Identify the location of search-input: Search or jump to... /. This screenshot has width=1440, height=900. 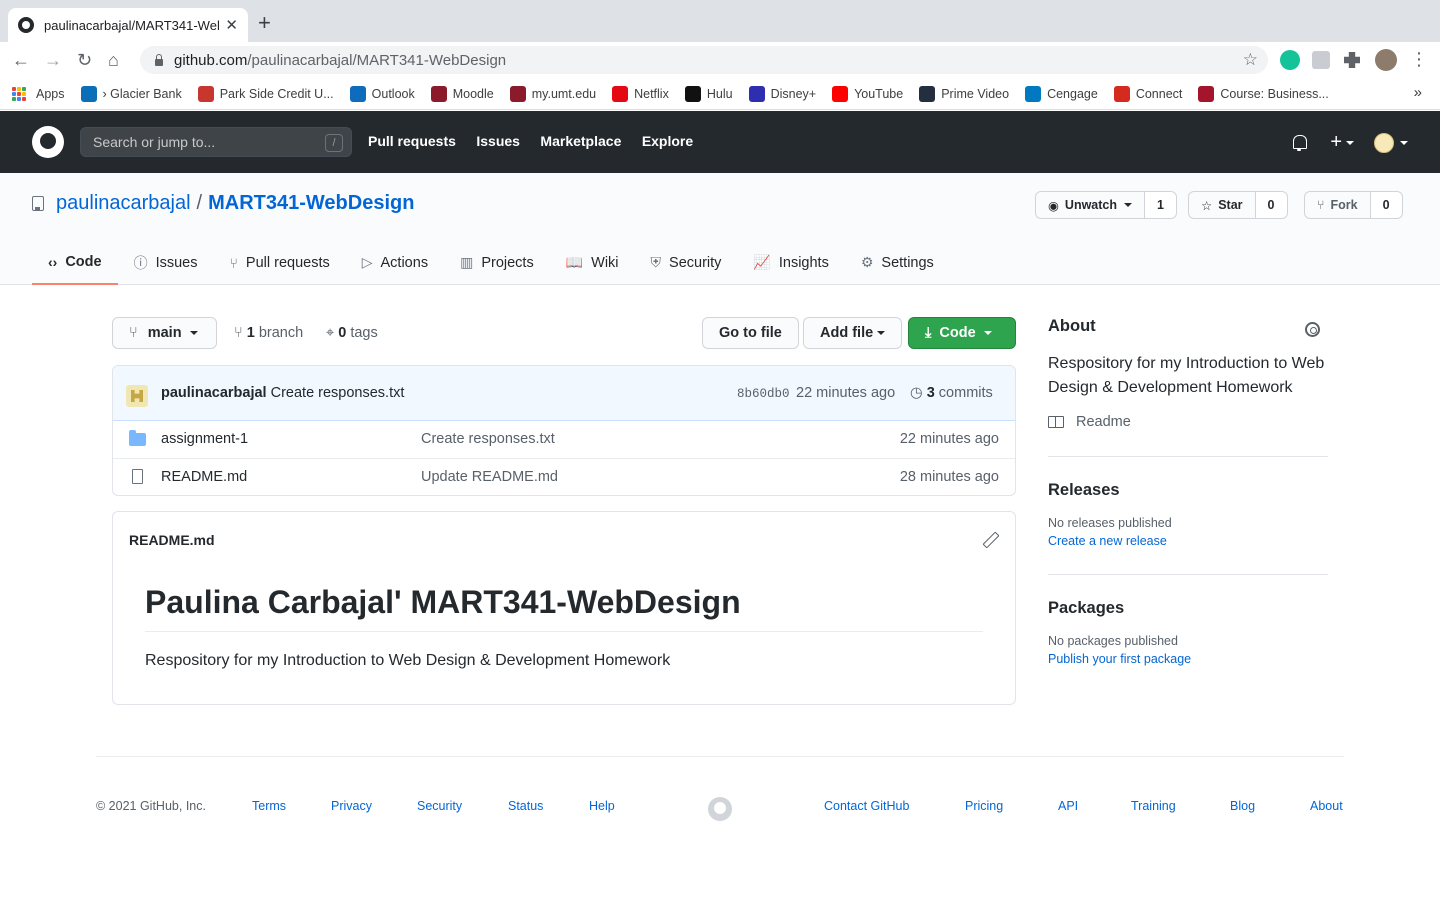
(216, 142).